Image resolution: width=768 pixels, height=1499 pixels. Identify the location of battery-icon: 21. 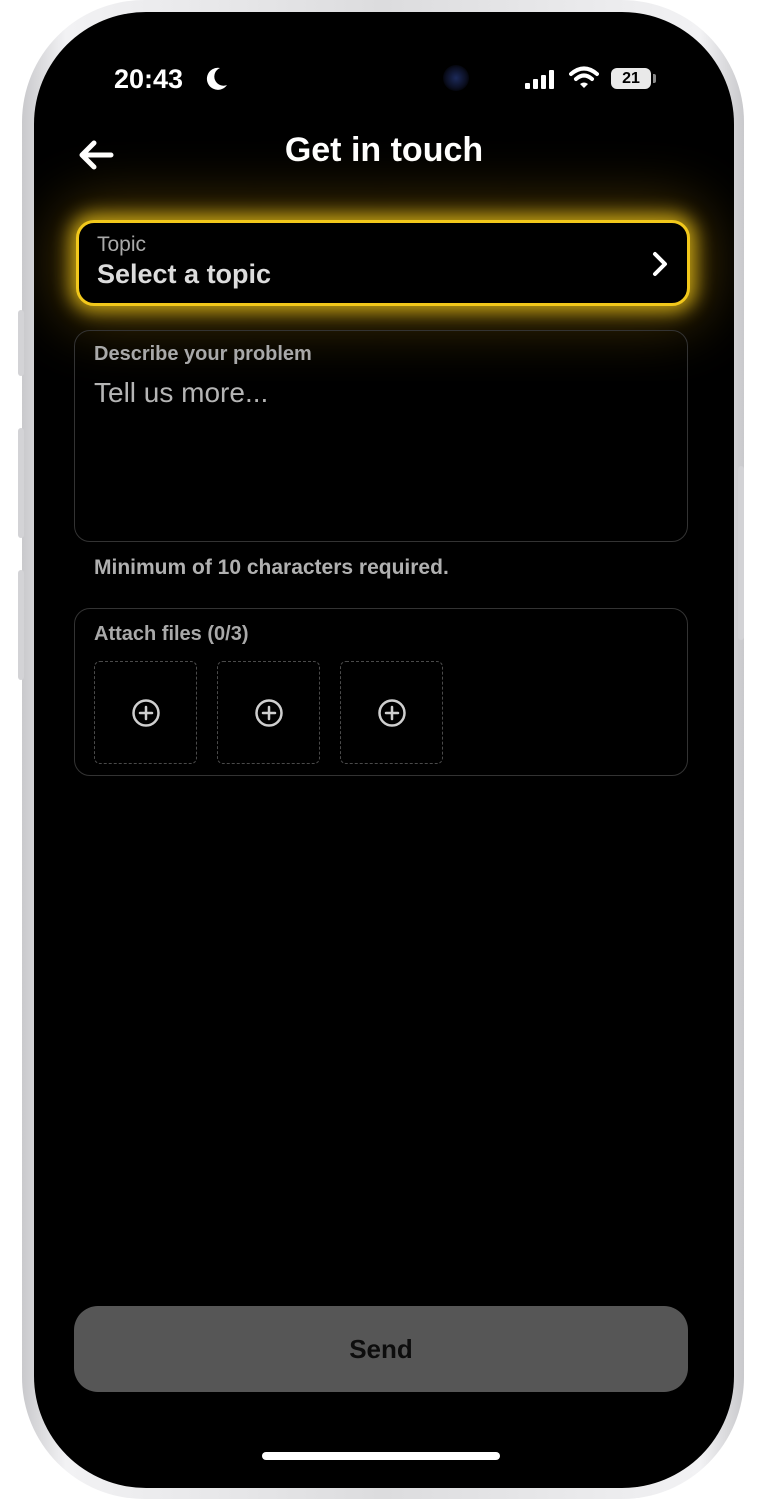
(631, 78).